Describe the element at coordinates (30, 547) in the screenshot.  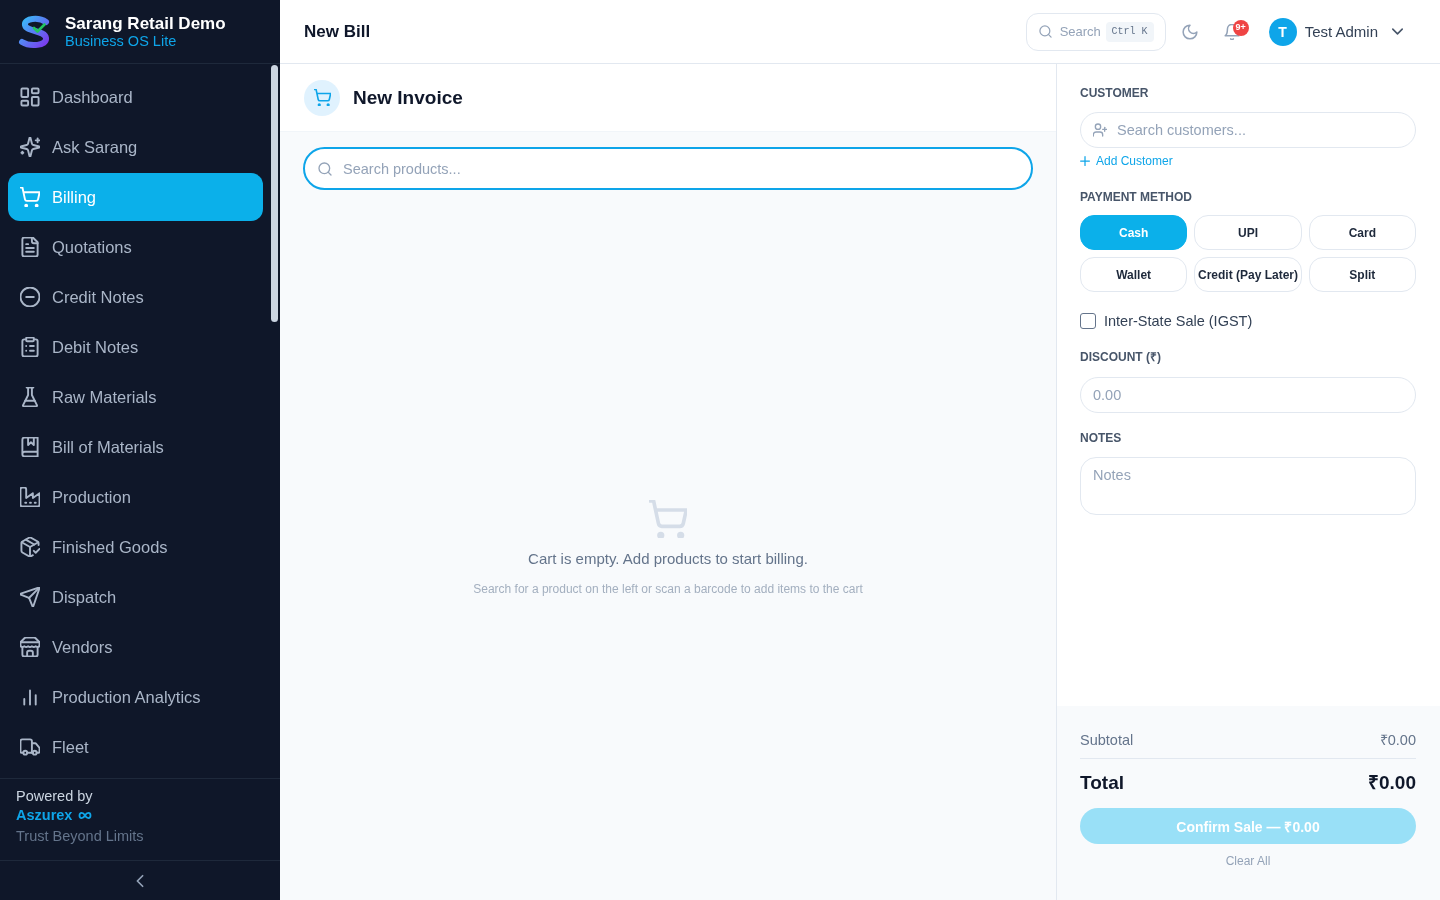
I see `package-icon` at that location.